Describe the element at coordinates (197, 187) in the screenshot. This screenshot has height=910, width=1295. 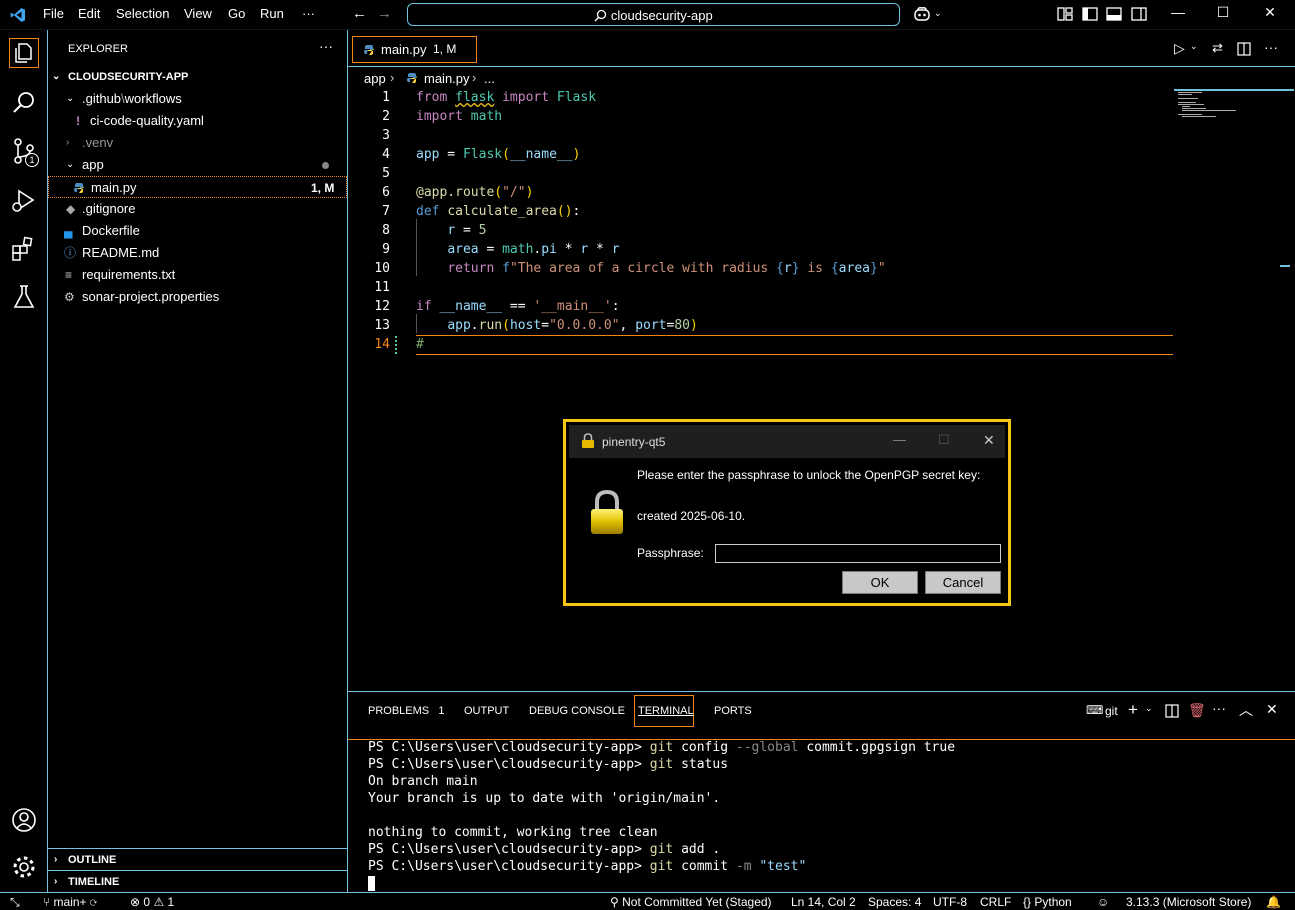
I see `tree-item-main-py: main.py 1, M` at that location.